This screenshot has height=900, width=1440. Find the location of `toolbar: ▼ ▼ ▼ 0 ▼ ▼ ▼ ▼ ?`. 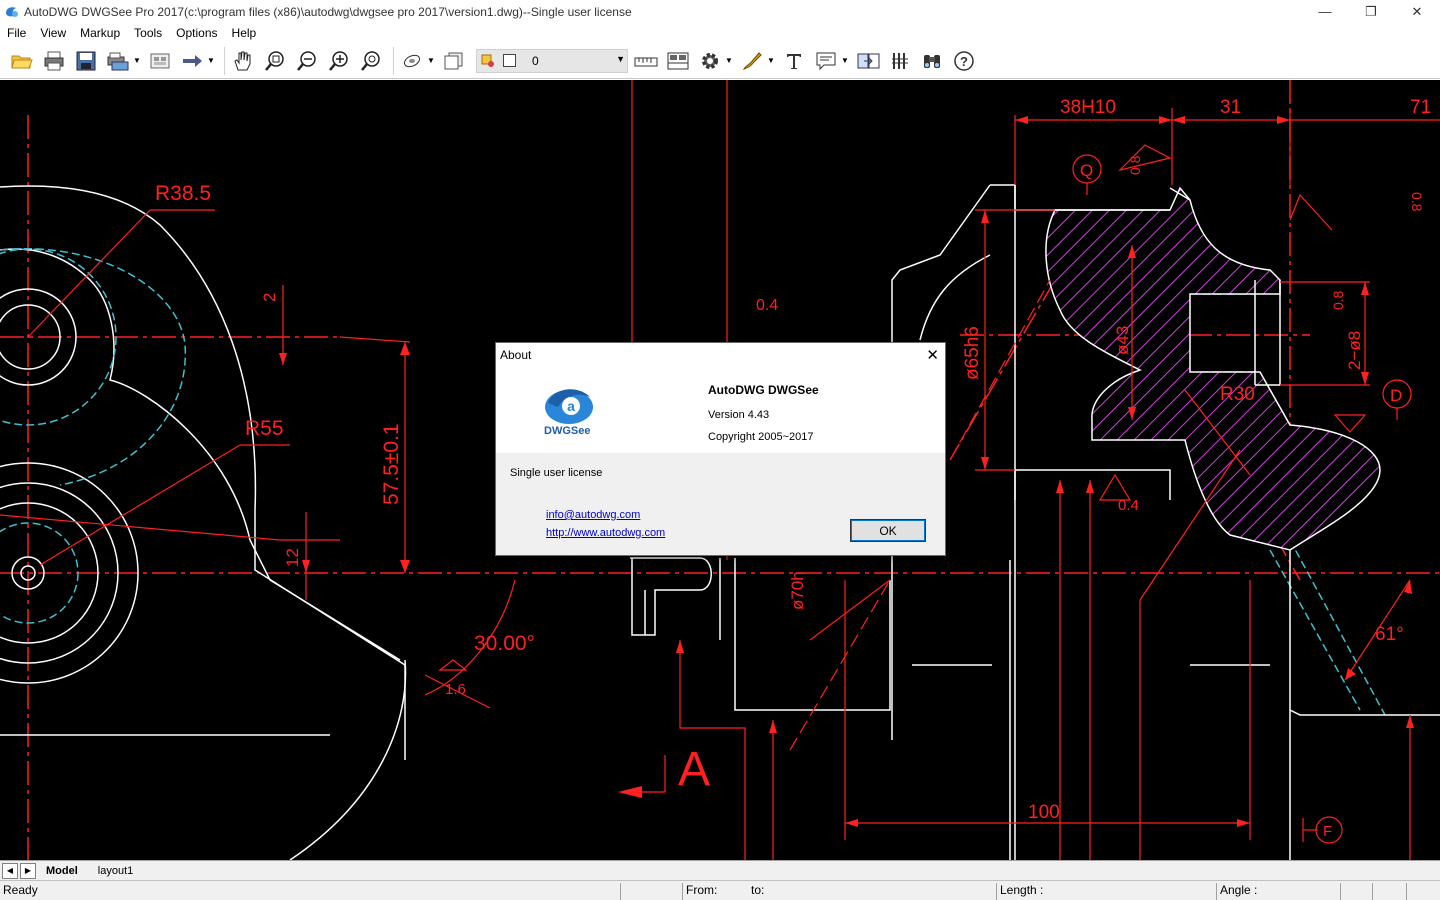

toolbar: ▼ ▼ ▼ 0 ▼ ▼ ▼ ▼ ? is located at coordinates (720, 61).